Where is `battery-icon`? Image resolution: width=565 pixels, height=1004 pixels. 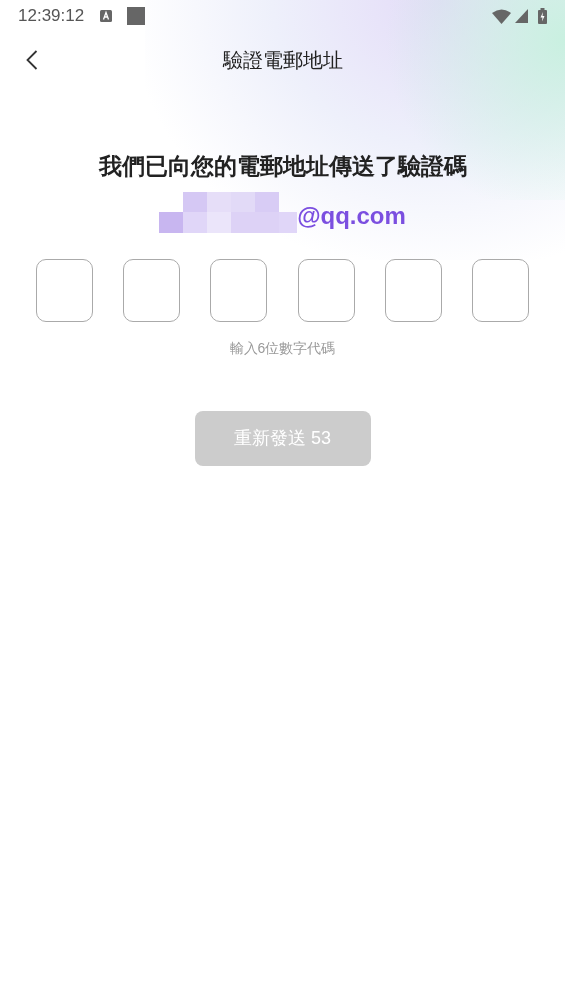 battery-icon is located at coordinates (542, 16).